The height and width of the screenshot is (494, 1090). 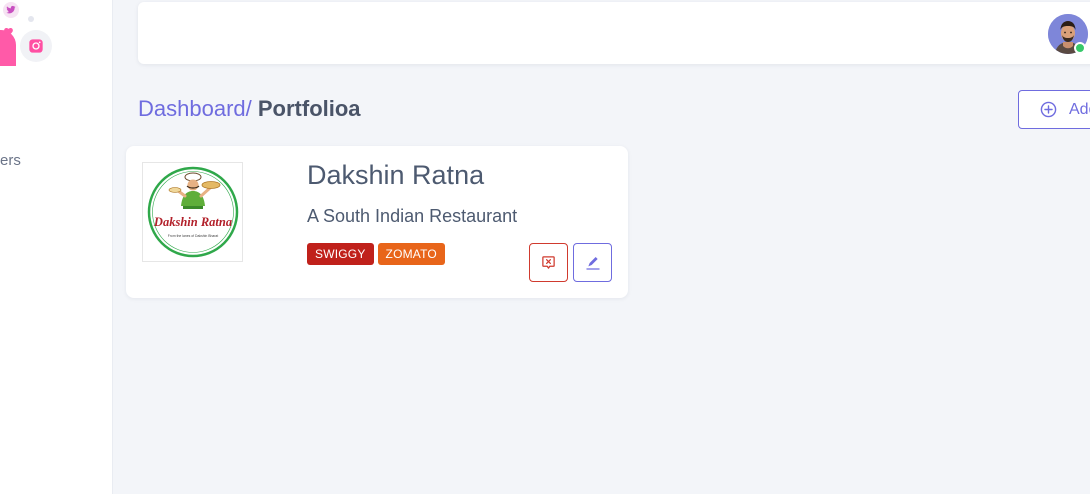 I want to click on delete-icon, so click(x=548, y=262).